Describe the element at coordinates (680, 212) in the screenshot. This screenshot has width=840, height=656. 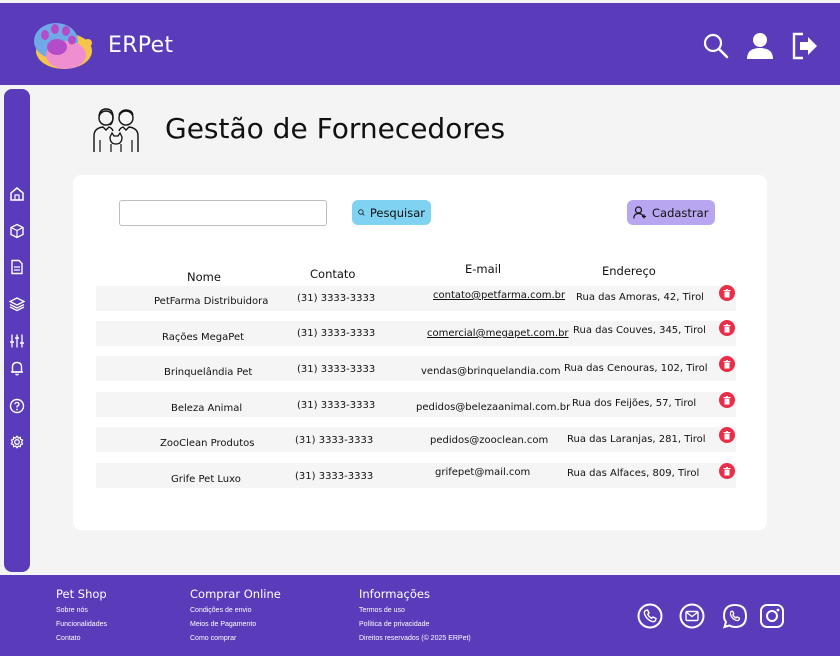
I see `add-button-label: Cadastrar` at that location.